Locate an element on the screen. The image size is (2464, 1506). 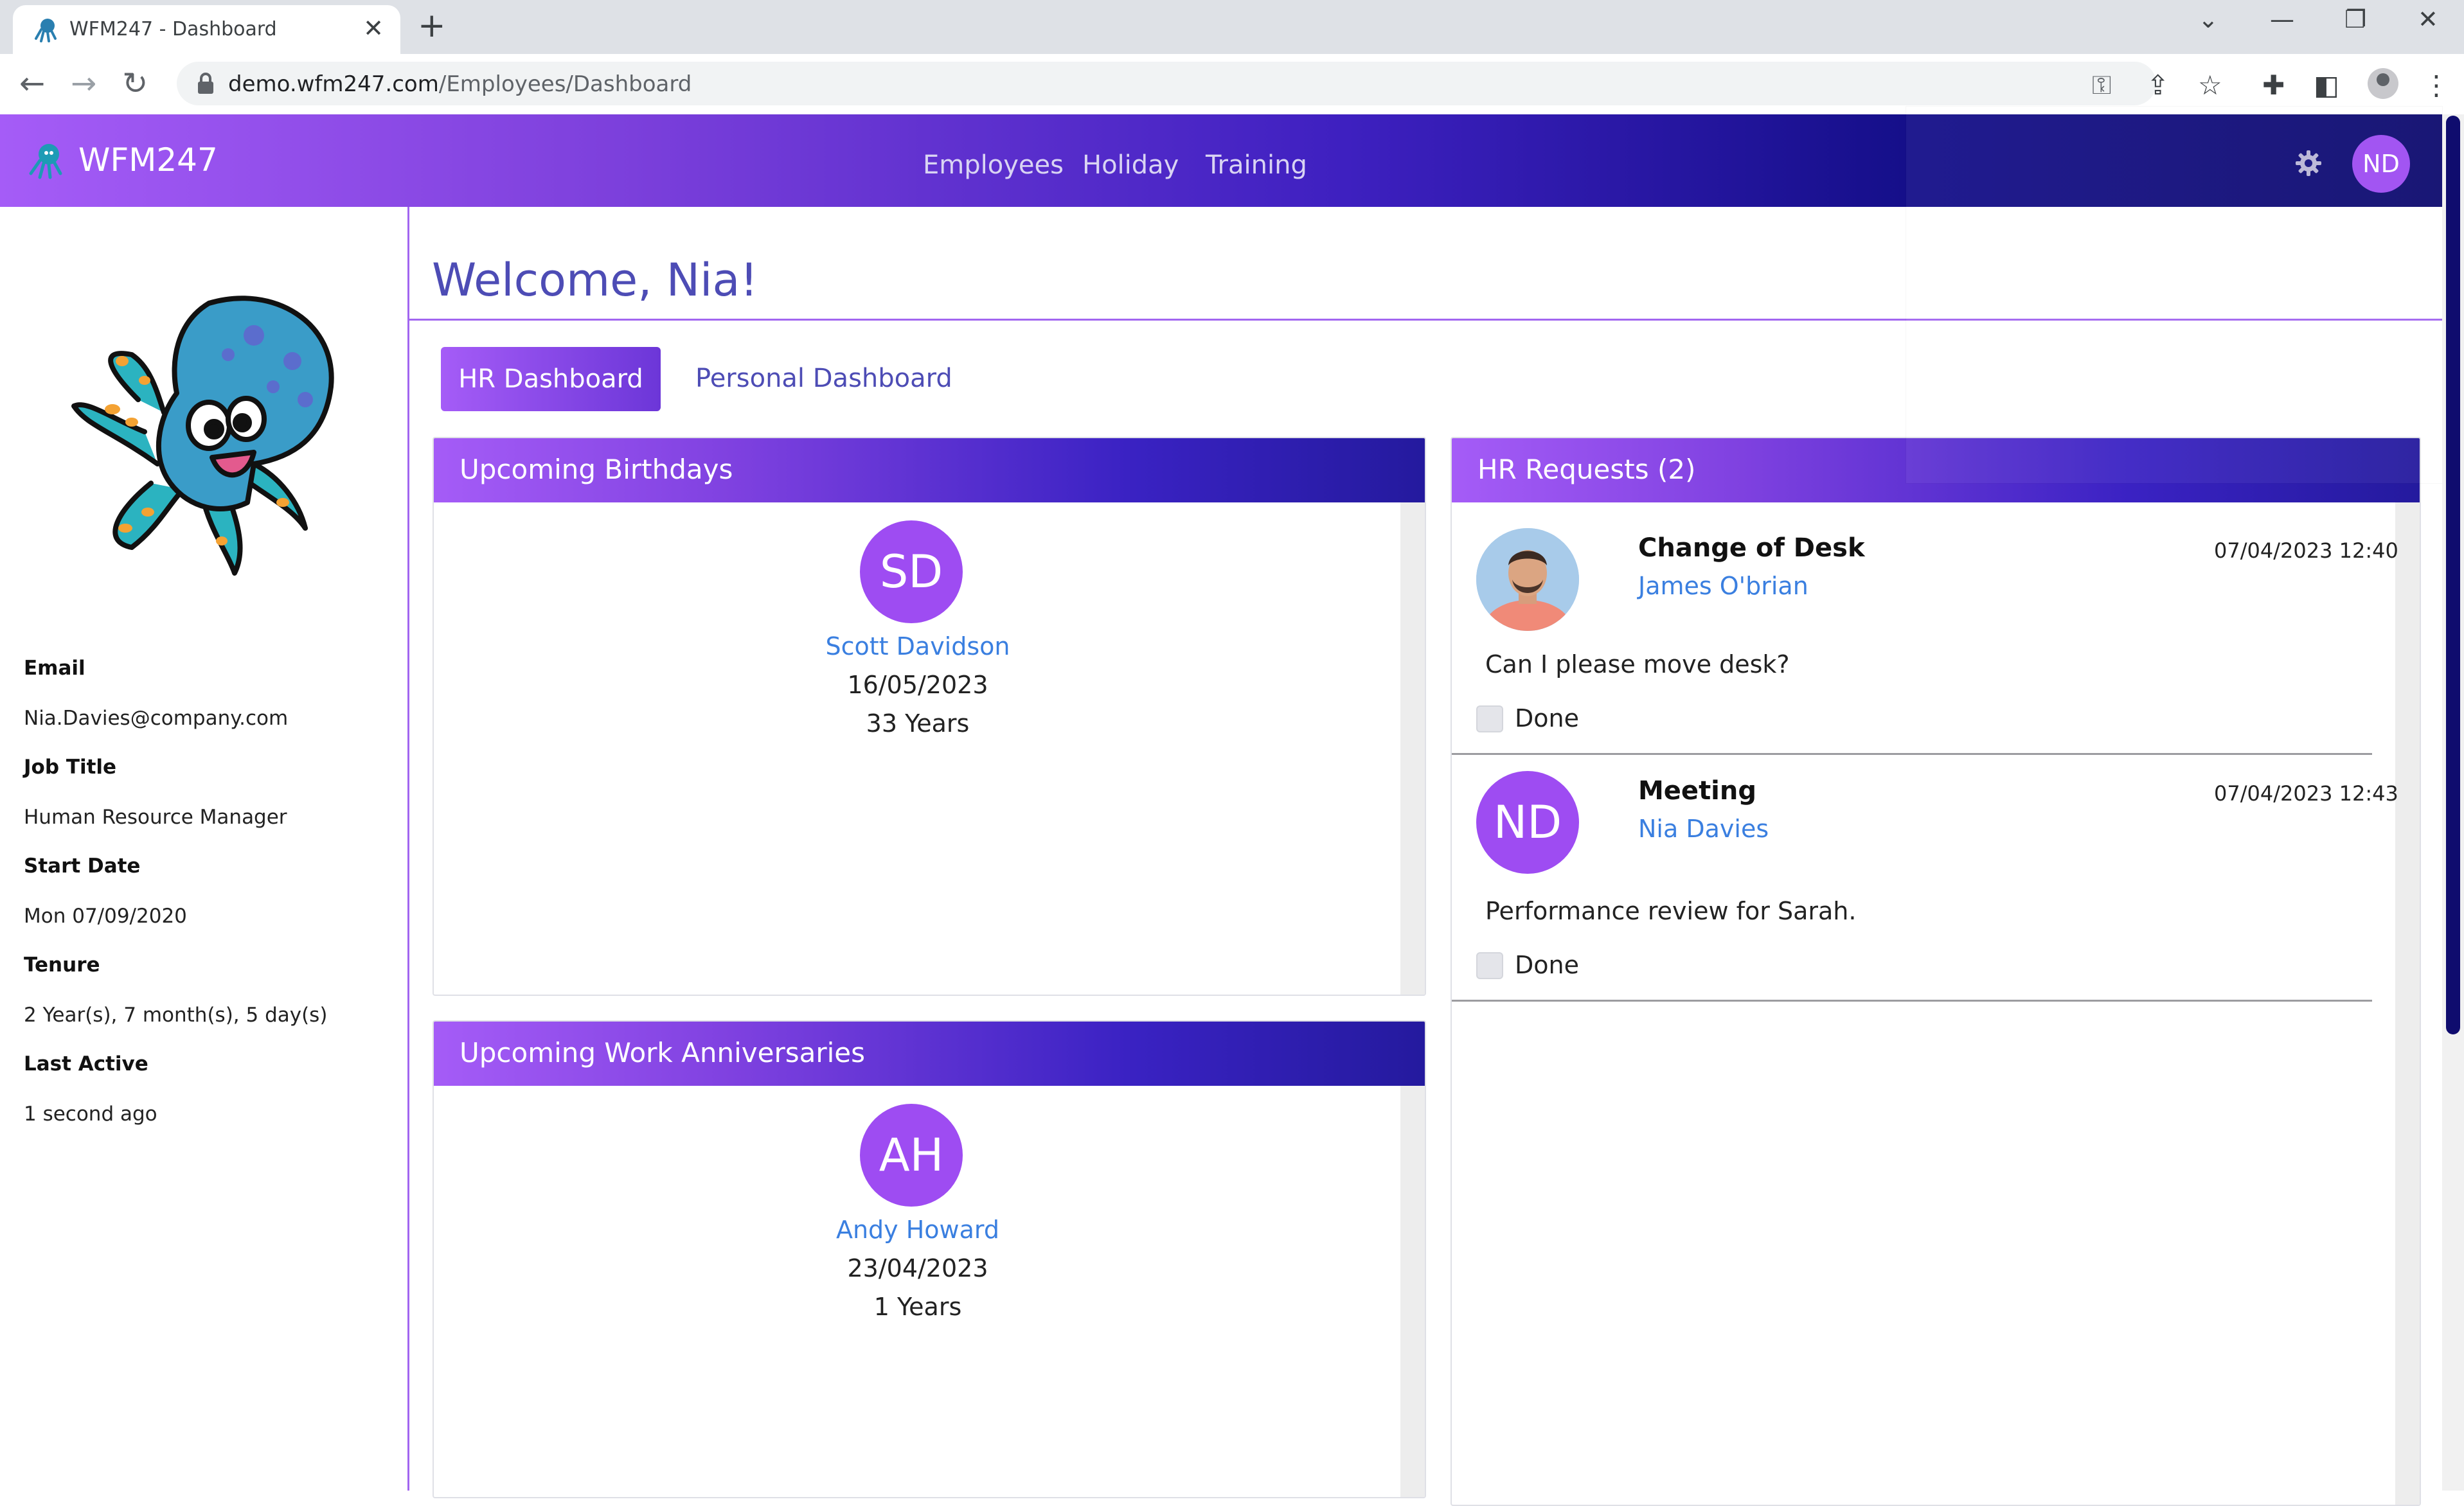
job-title-value: Human Resource Manager is located at coordinates (155, 817).